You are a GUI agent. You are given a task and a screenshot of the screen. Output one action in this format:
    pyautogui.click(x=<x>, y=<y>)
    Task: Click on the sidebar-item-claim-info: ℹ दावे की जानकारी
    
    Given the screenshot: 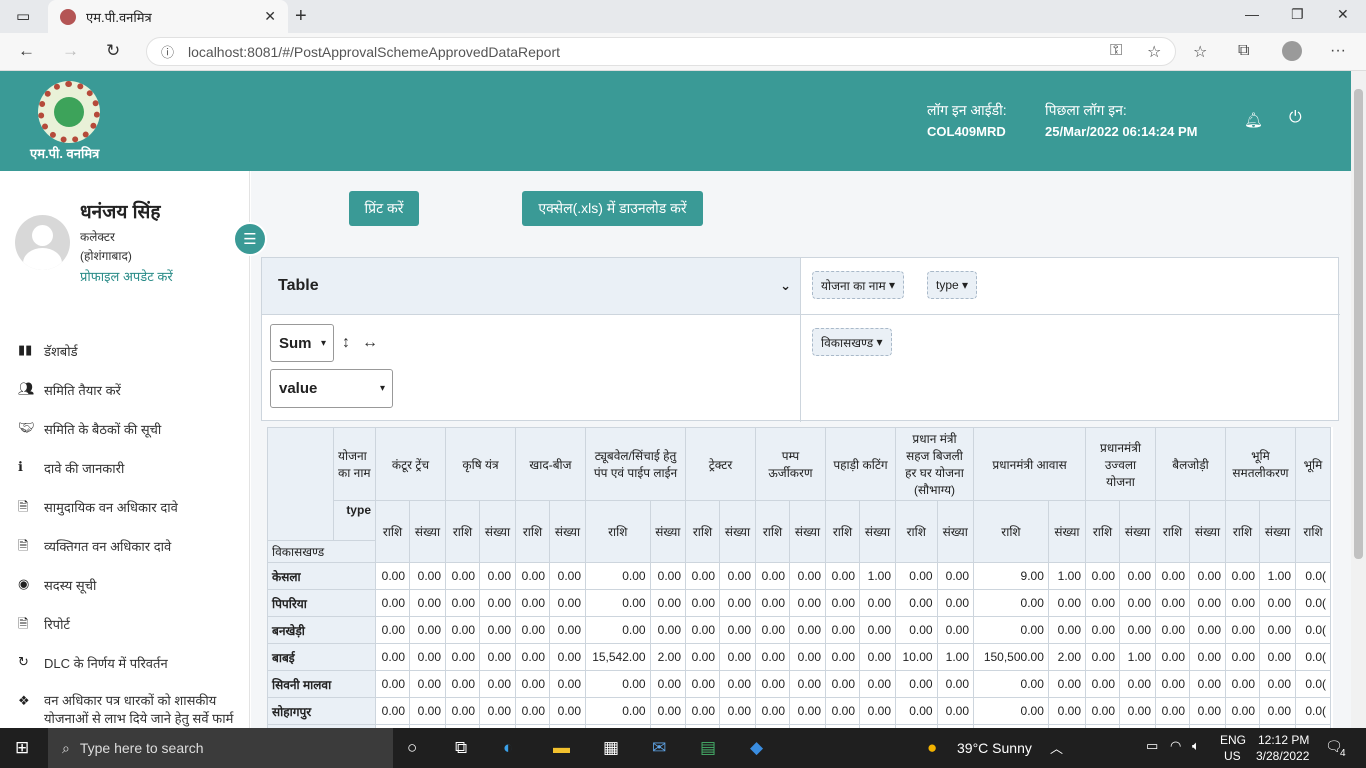 What is the action you would take?
    pyautogui.click(x=130, y=468)
    